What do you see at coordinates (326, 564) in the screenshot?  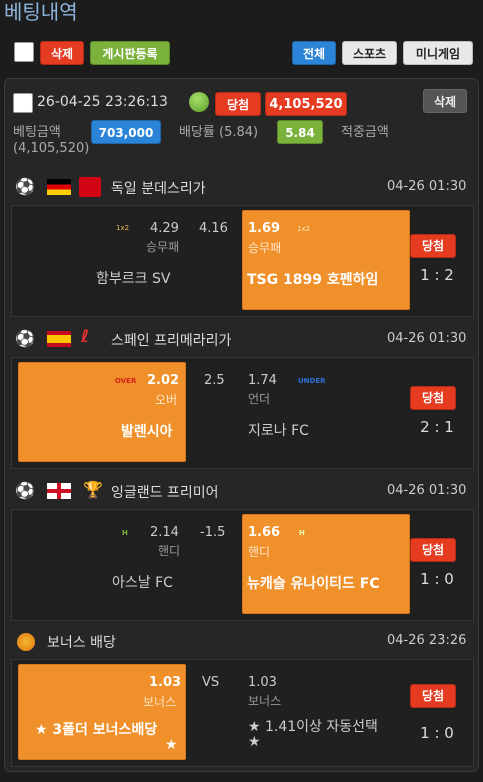 I see `away-pick-selected: 1.66 H 핸디 뉴캐슬 유나이티드 FC` at bounding box center [326, 564].